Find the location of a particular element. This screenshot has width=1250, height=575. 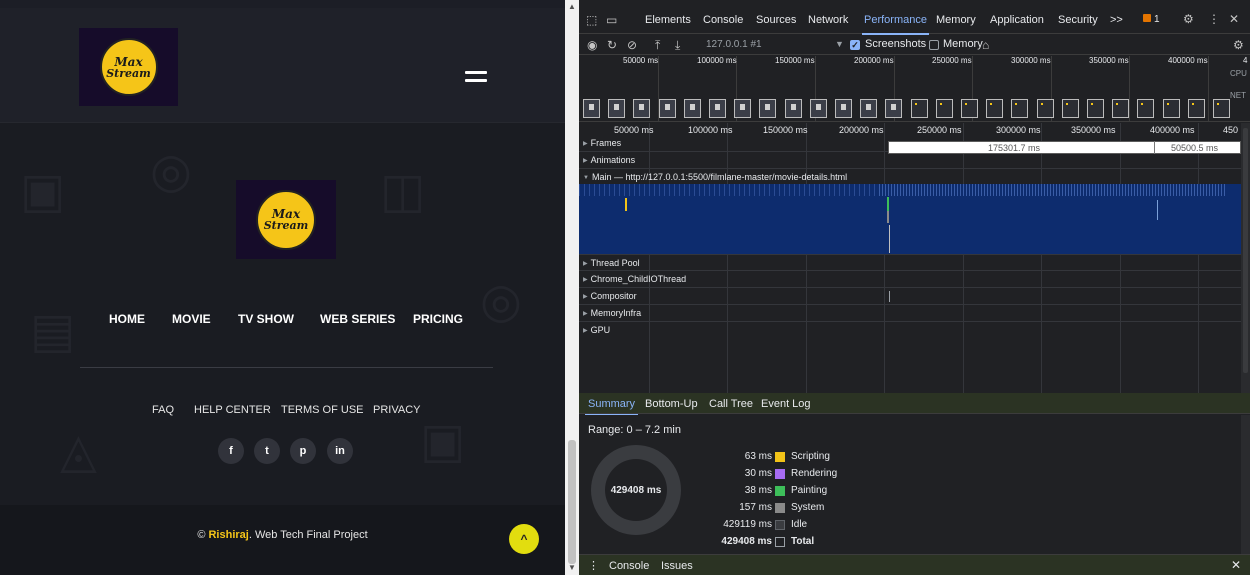

tab-network: Network is located at coordinates (828, 20).